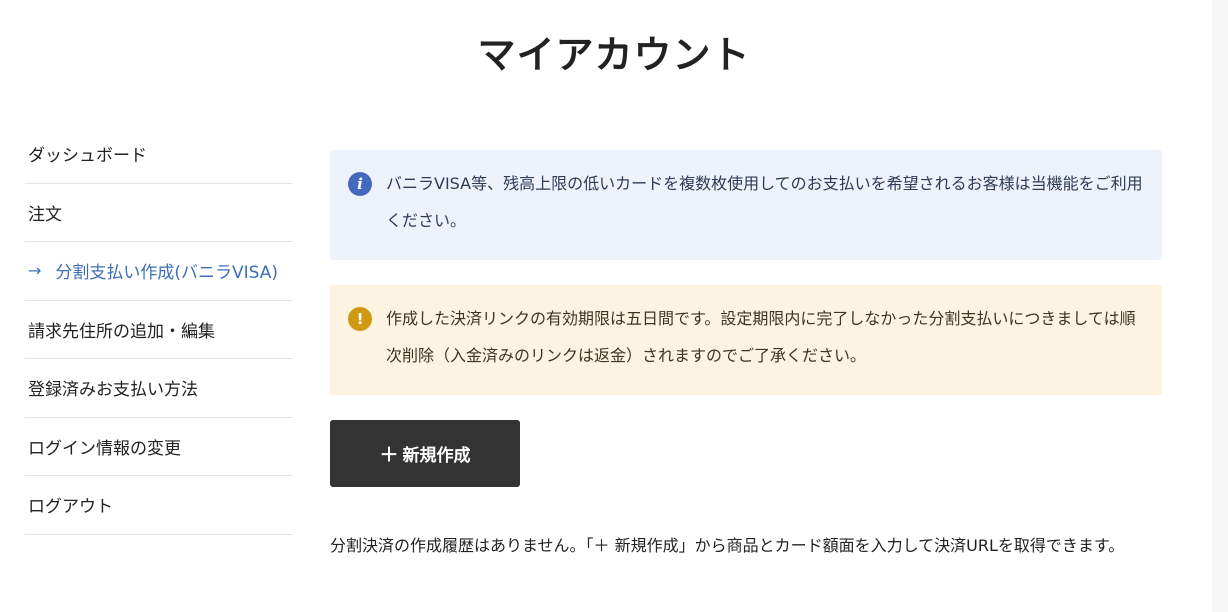  I want to click on sidebar-item-label: 分割支払い作成(バニラVISA), so click(167, 273).